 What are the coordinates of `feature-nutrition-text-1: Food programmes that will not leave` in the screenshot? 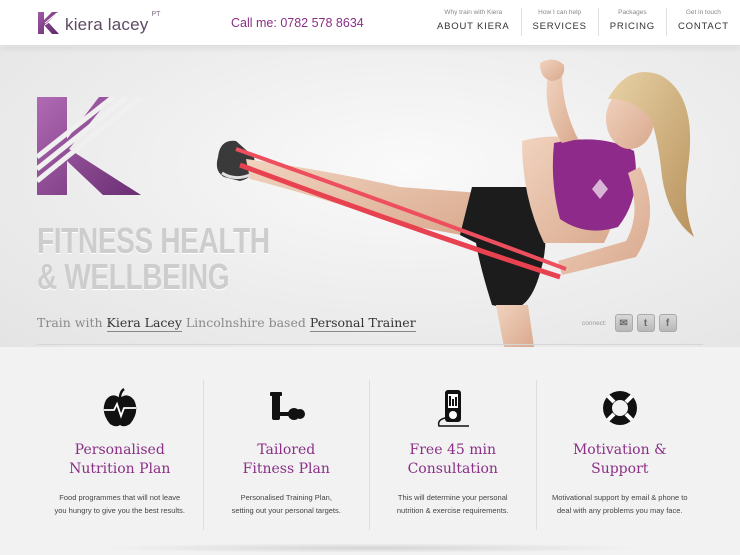 It's located at (120, 497).